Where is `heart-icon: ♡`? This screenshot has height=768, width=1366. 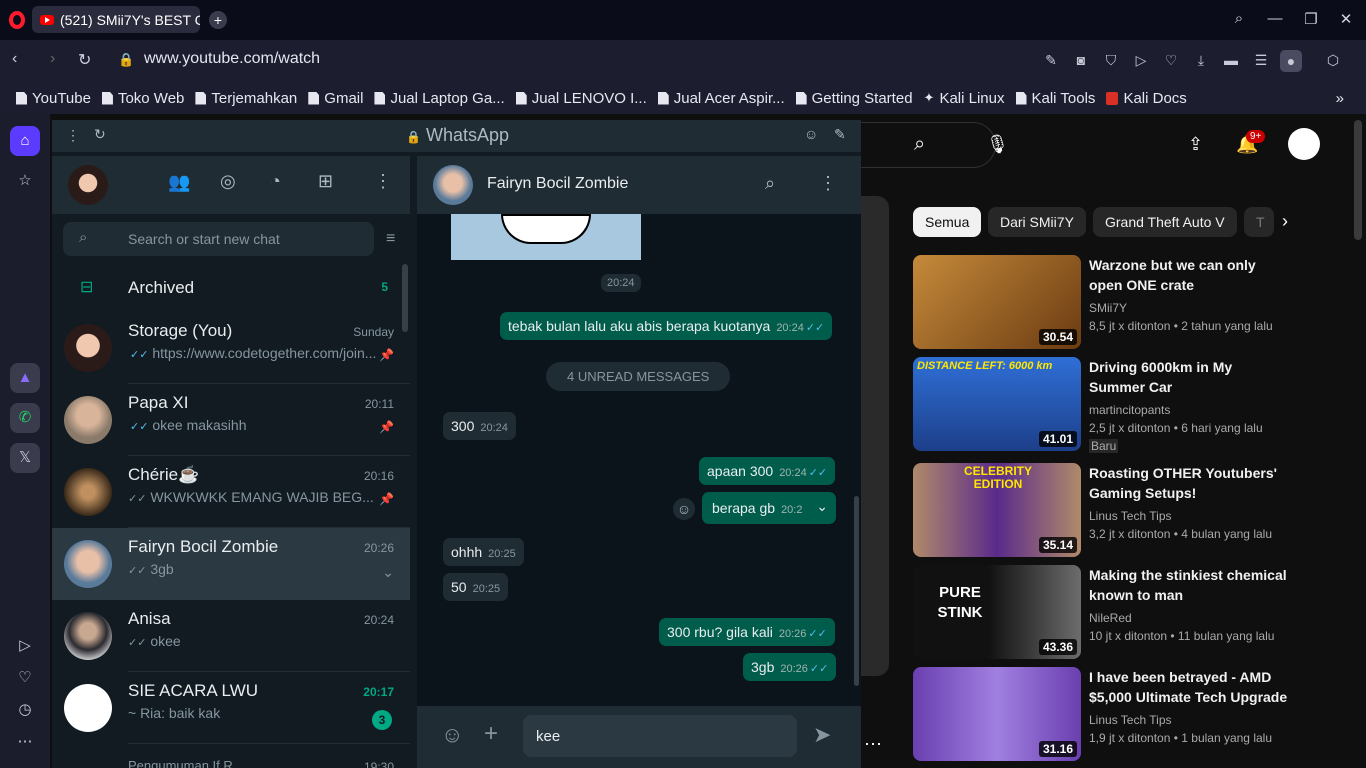 heart-icon: ♡ is located at coordinates (1171, 60).